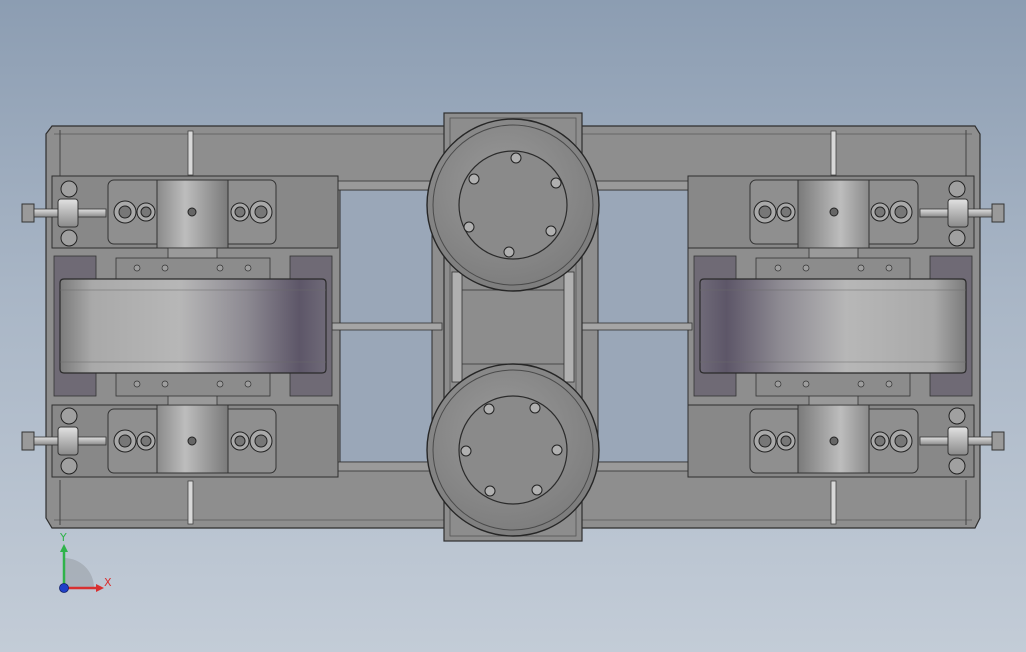 This screenshot has width=1026, height=652. I want to click on right-wheel-unit, so click(846, 326).